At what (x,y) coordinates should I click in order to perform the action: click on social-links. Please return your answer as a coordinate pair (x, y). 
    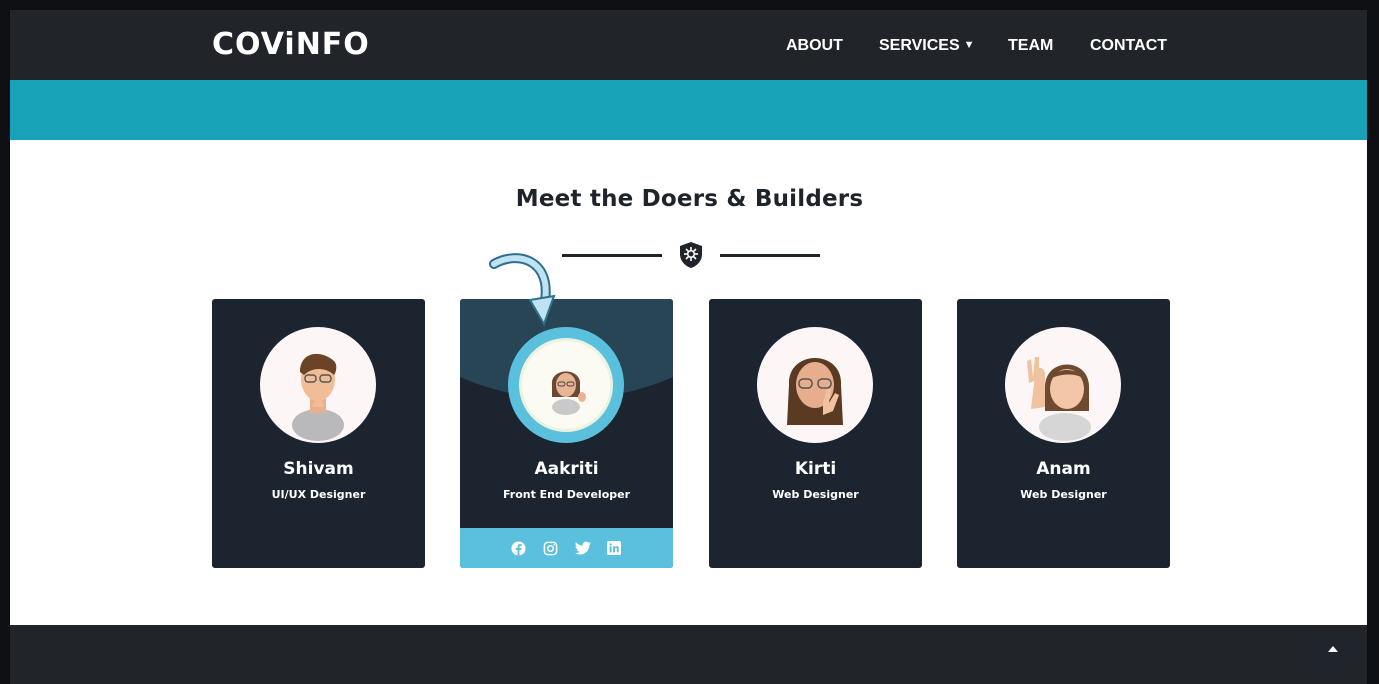
    Looking at the image, I should click on (566, 548).